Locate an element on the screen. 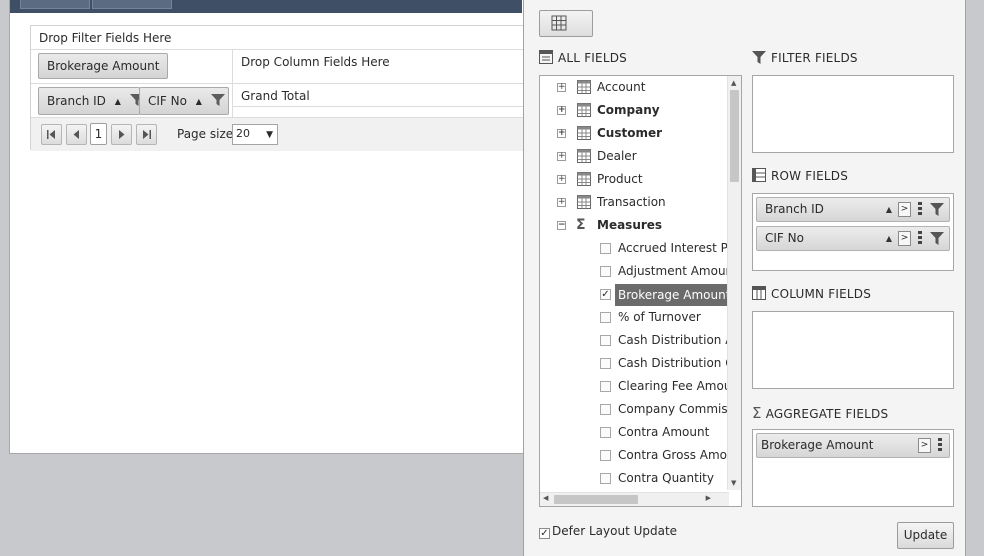 The width and height of the screenshot is (984, 556). data-field-button: Brokerage Amount is located at coordinates (103, 66).